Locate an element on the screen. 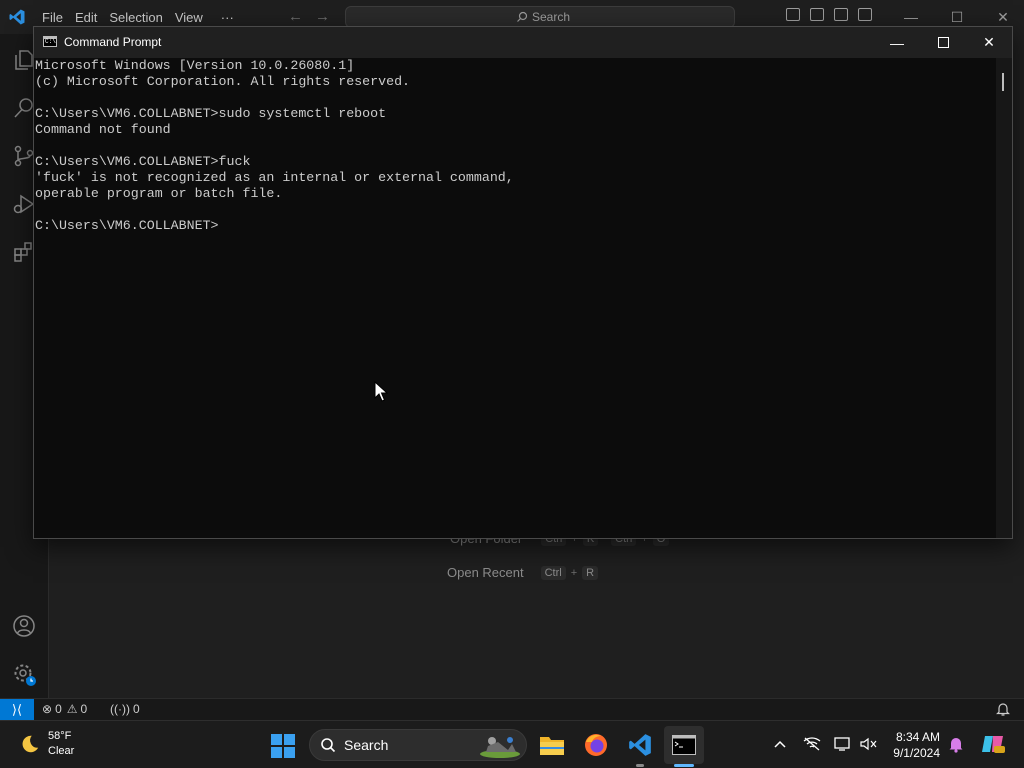 The image size is (1024, 768). notifications-bell-icon is located at coordinates (1003, 710).